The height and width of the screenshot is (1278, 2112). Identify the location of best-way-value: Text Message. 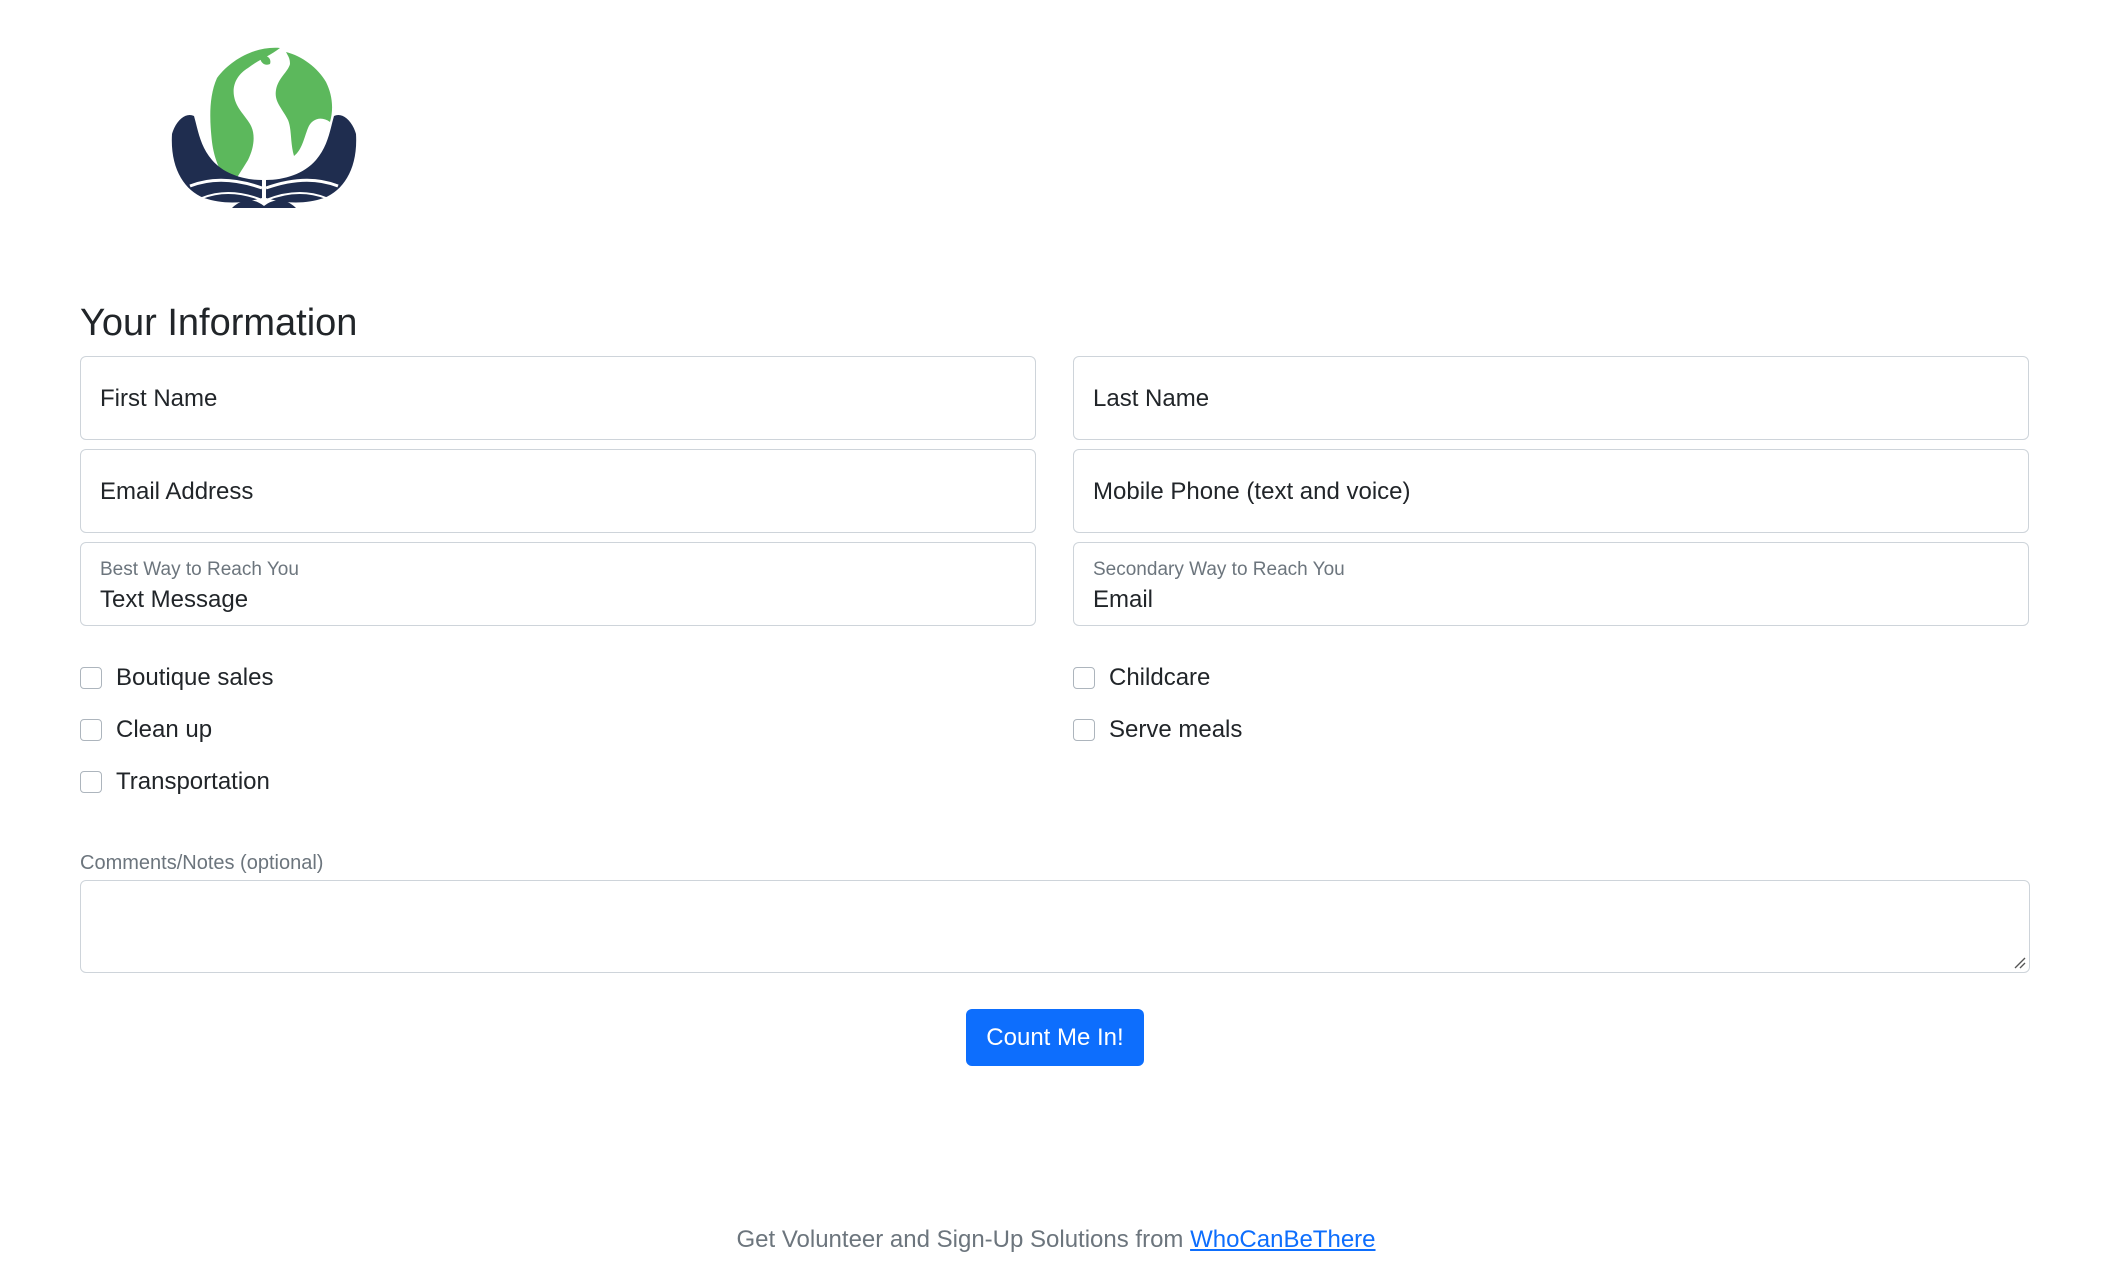
(174, 599).